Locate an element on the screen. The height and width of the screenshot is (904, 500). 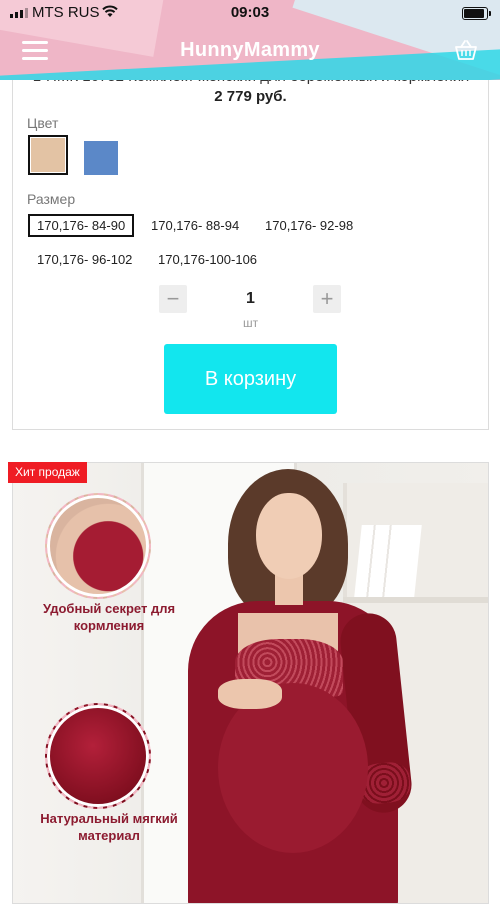
battery-icon is located at coordinates (476, 13).